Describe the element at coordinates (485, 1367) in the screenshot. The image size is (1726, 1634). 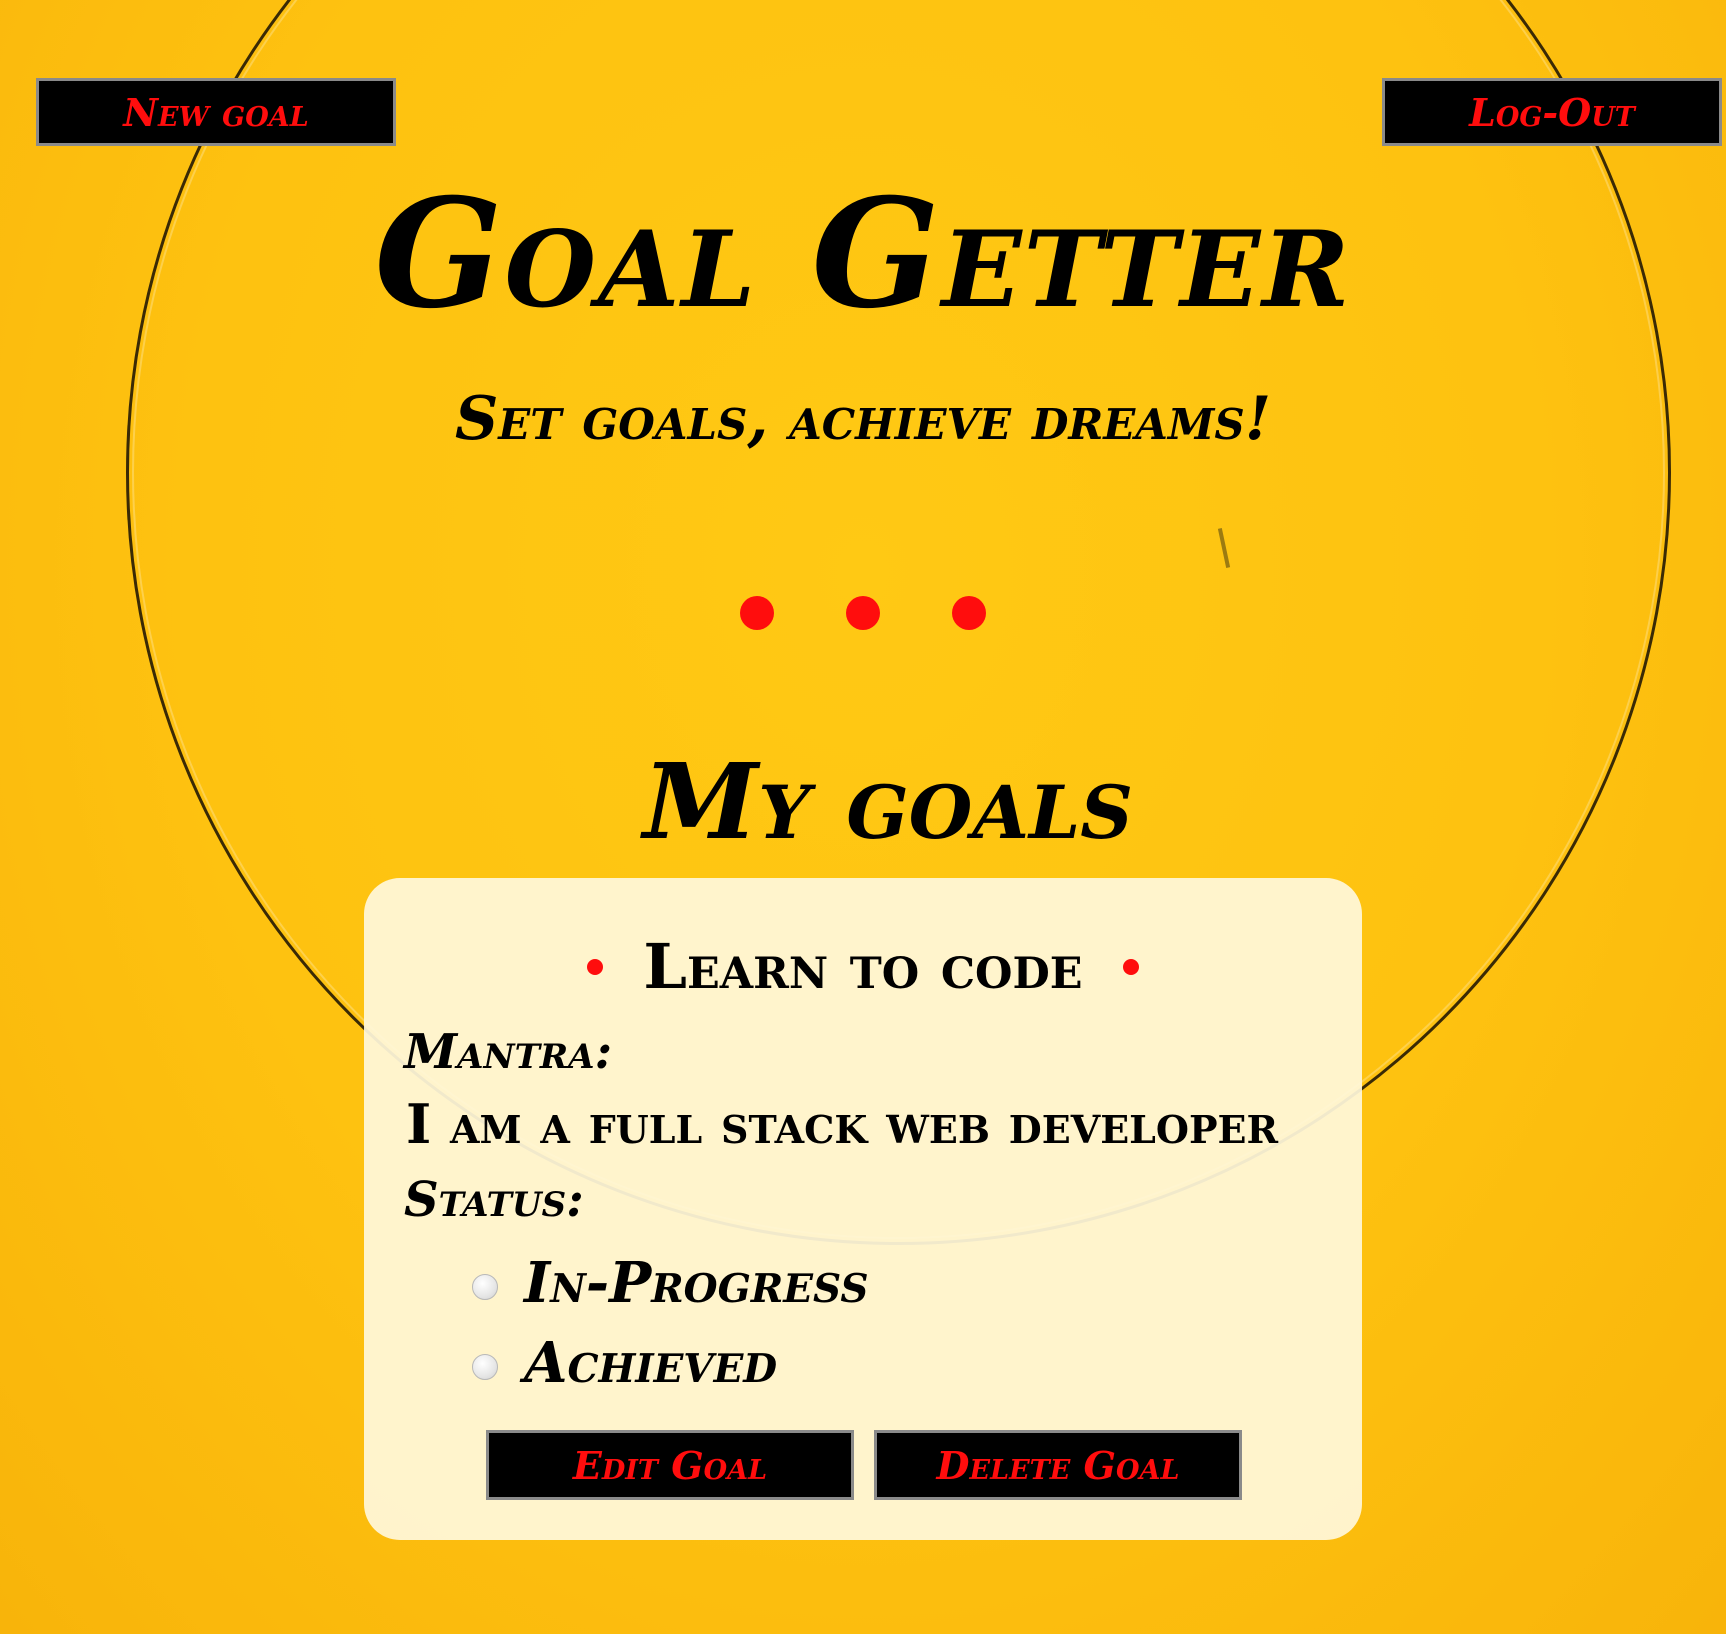
I see `radio-button-achieved` at that location.